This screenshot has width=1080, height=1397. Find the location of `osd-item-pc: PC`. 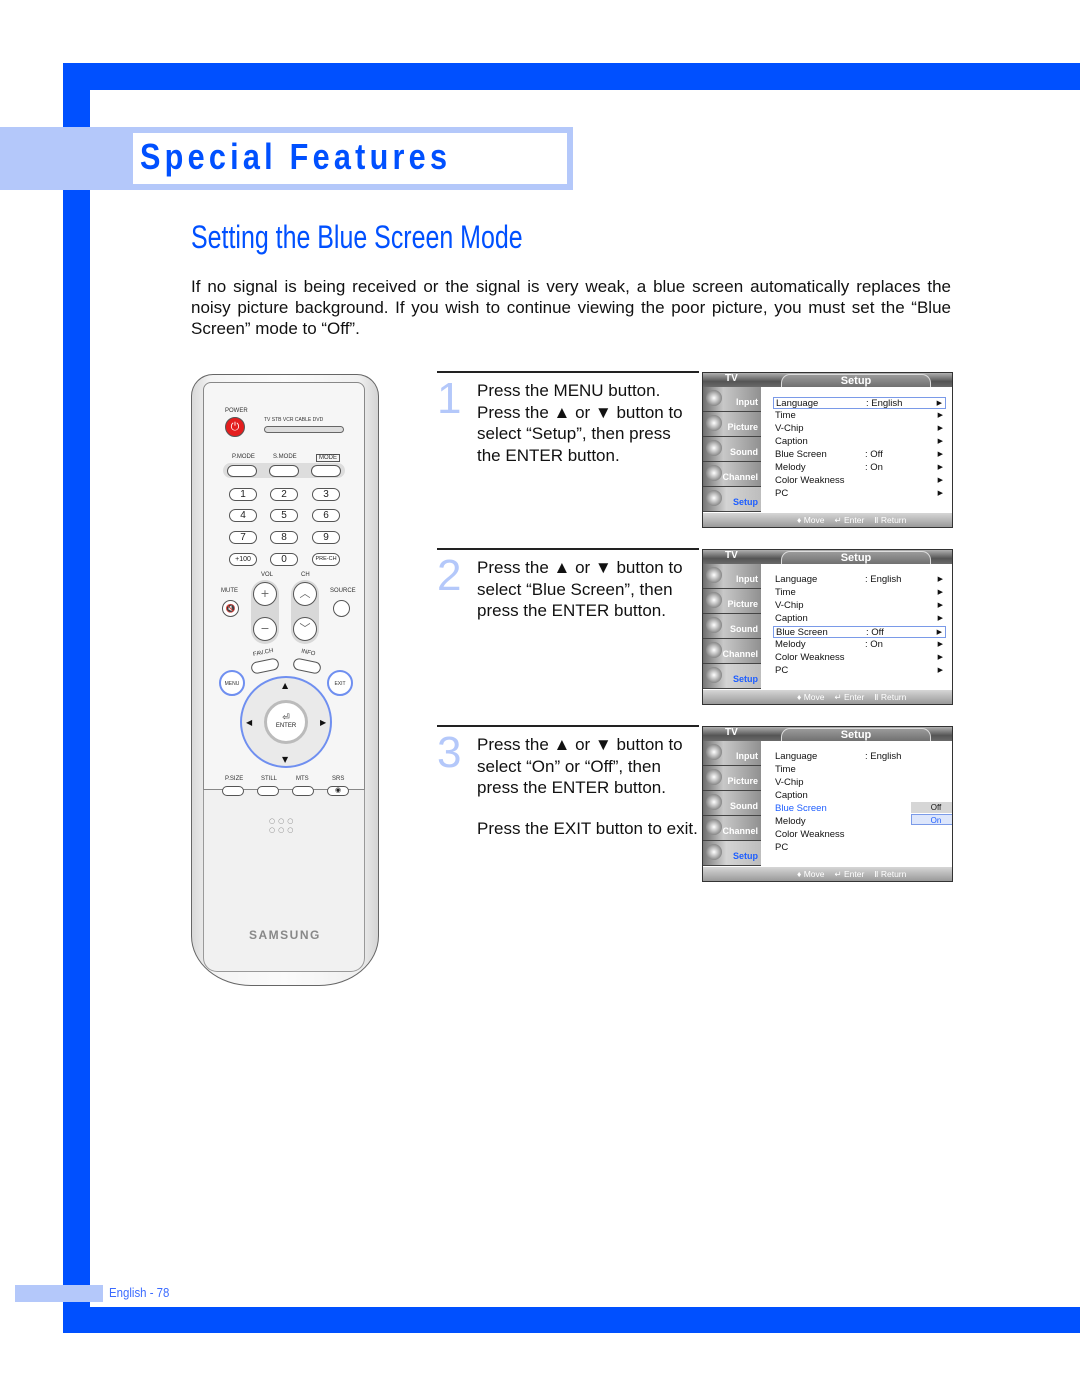

osd-item-pc: PC is located at coordinates (859, 848).